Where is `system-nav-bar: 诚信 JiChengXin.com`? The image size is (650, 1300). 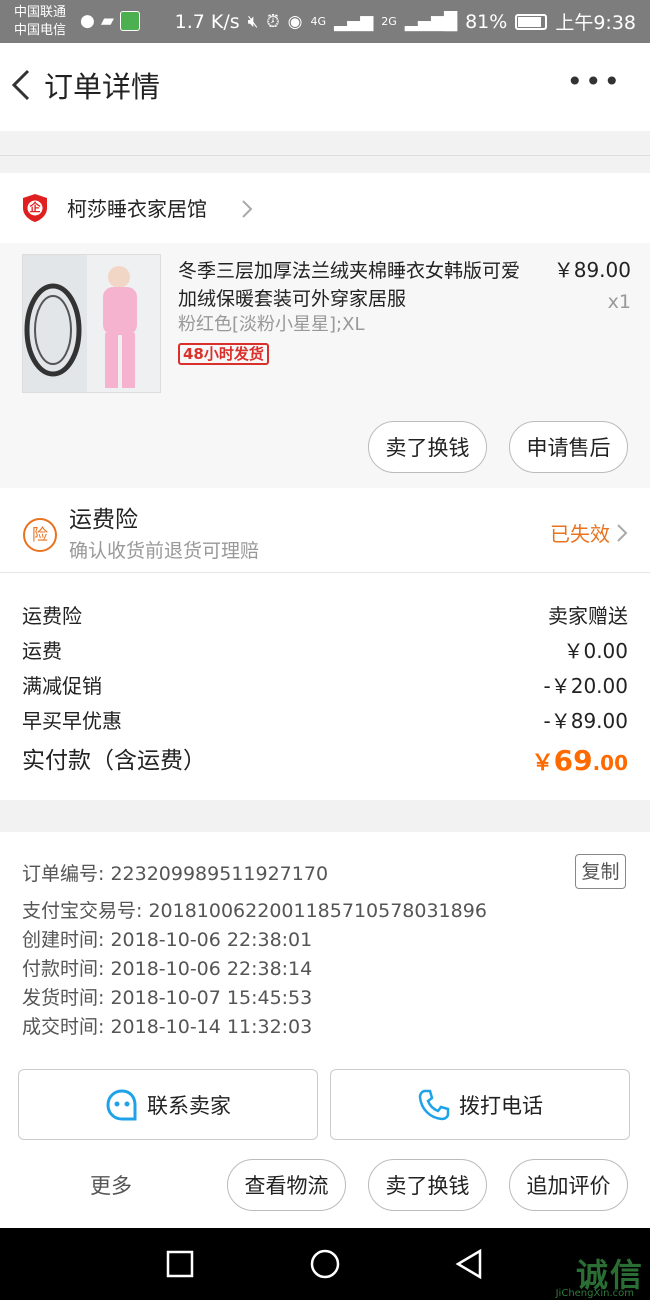 system-nav-bar: 诚信 JiChengXin.com is located at coordinates (325, 1264).